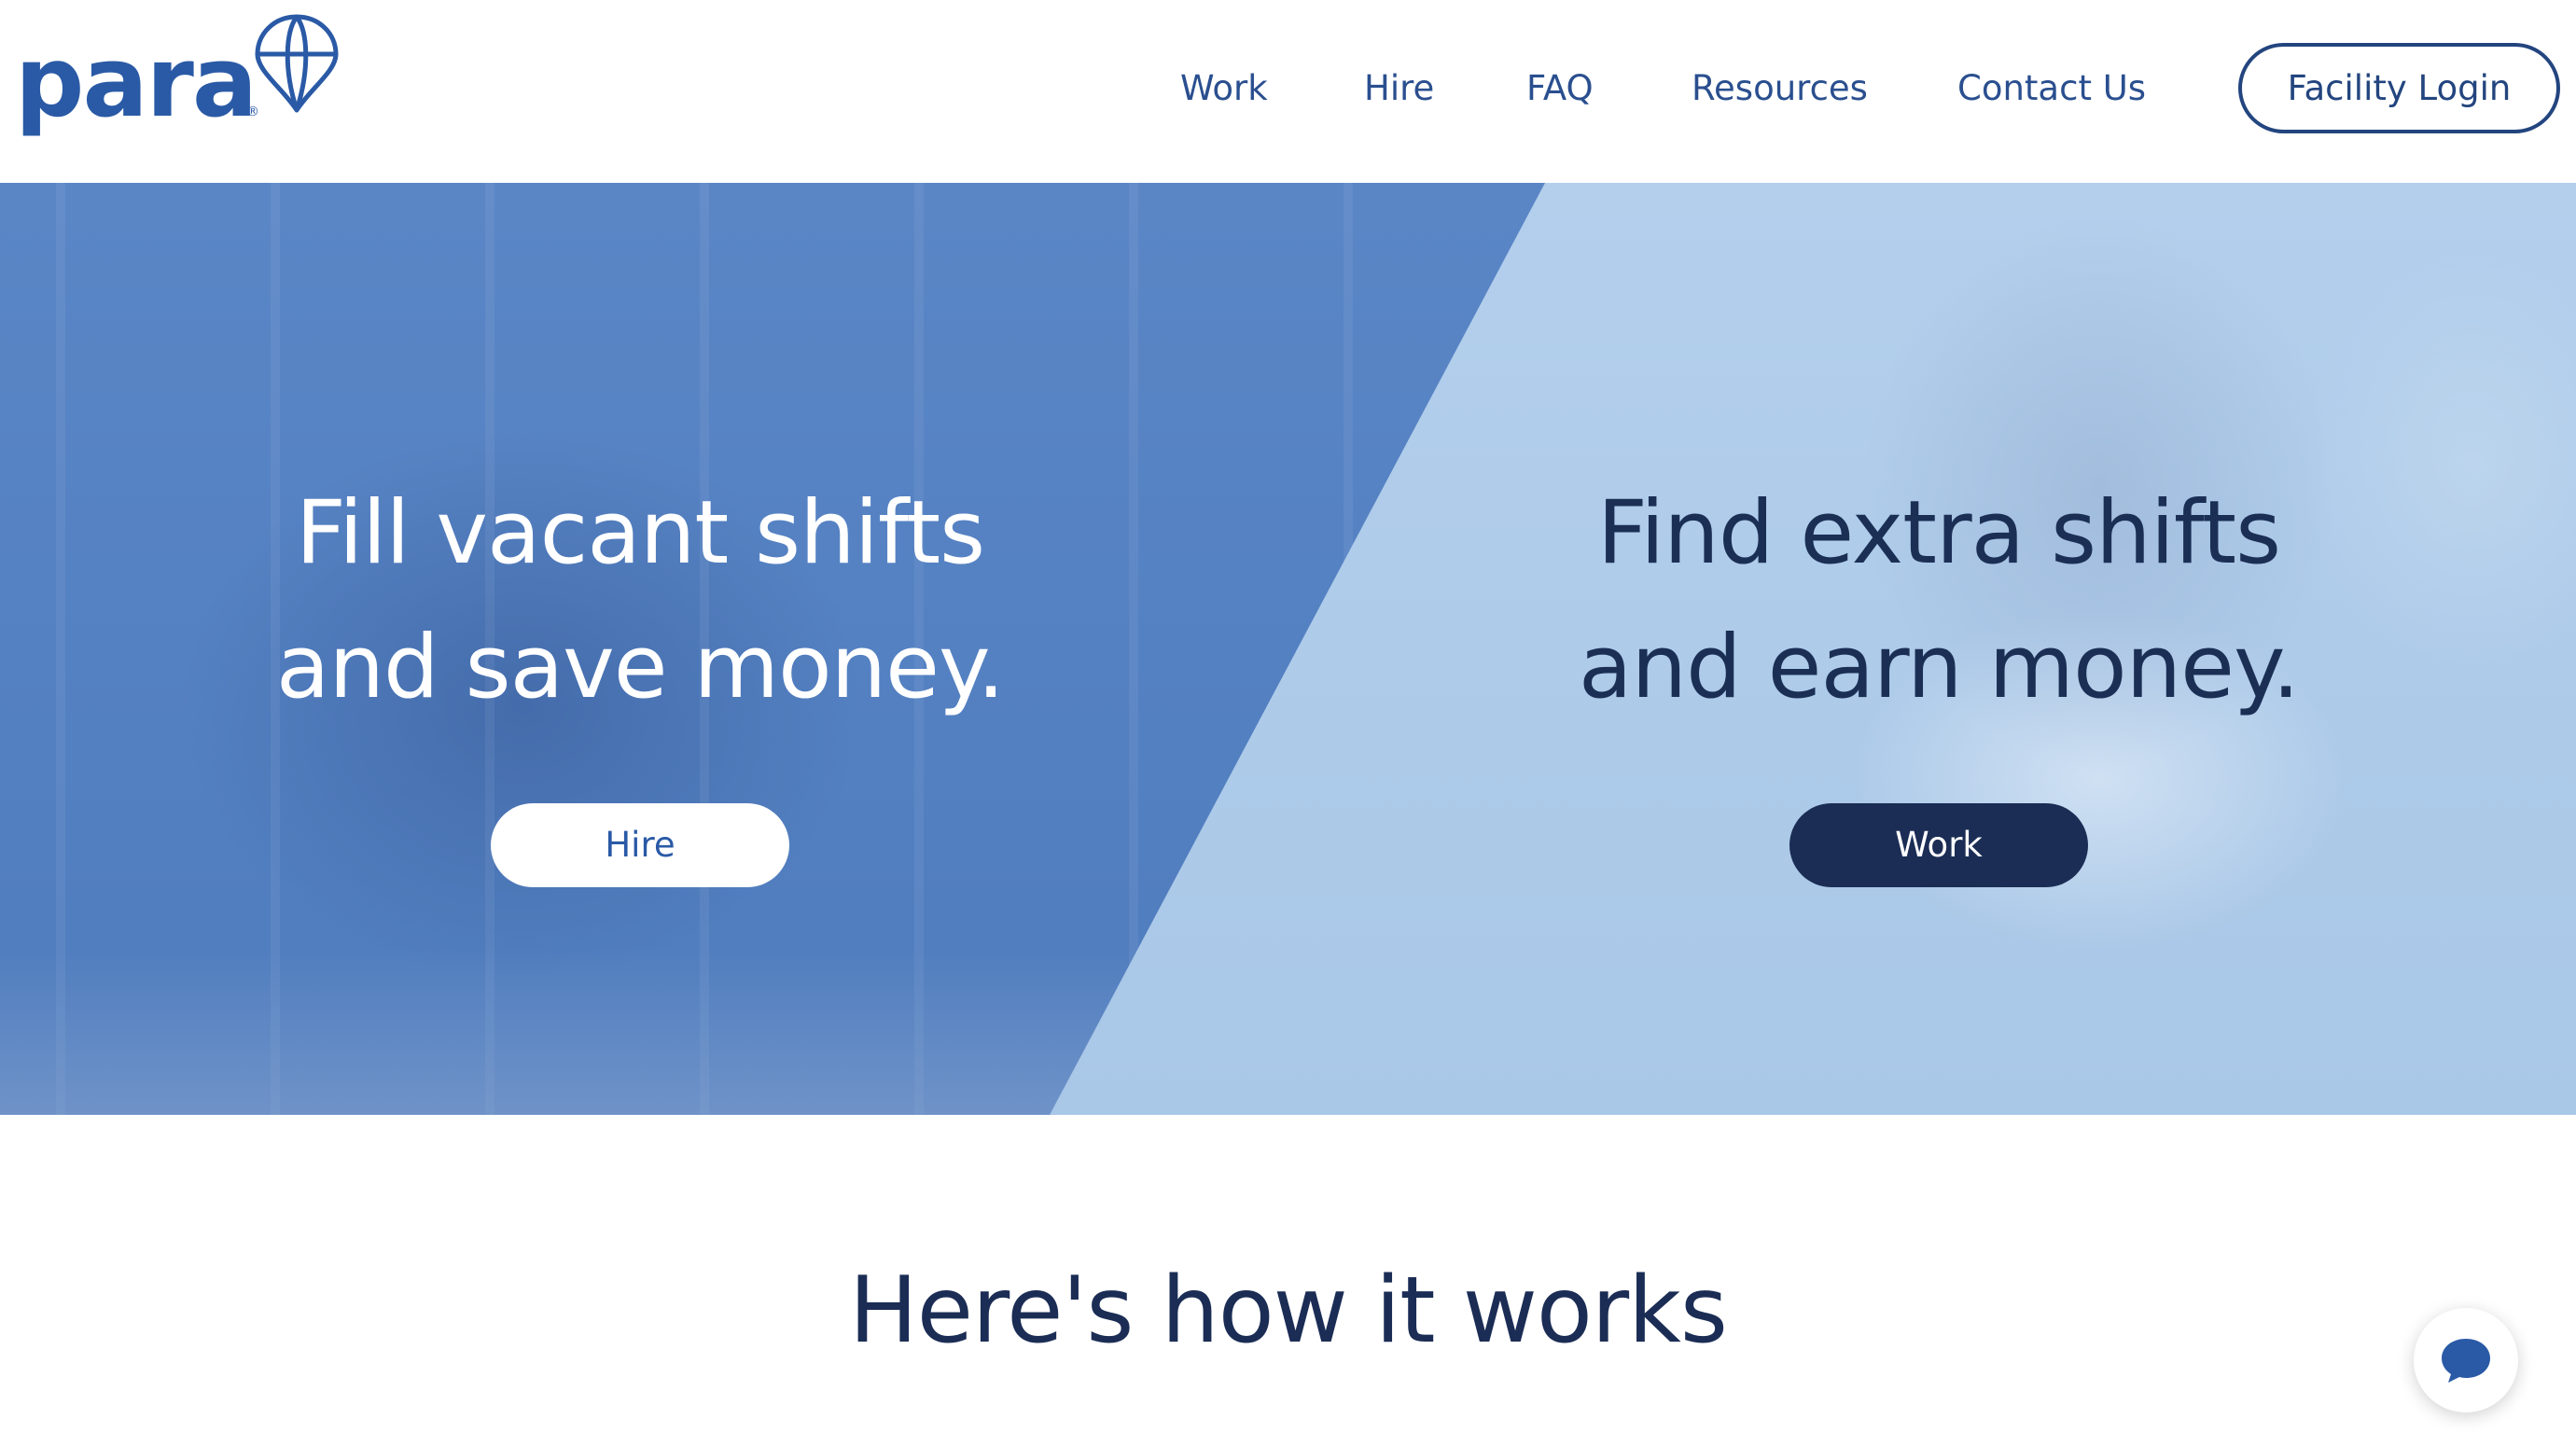 The height and width of the screenshot is (1433, 2576). What do you see at coordinates (136, 82) in the screenshot?
I see `logo-wordmark: para` at bounding box center [136, 82].